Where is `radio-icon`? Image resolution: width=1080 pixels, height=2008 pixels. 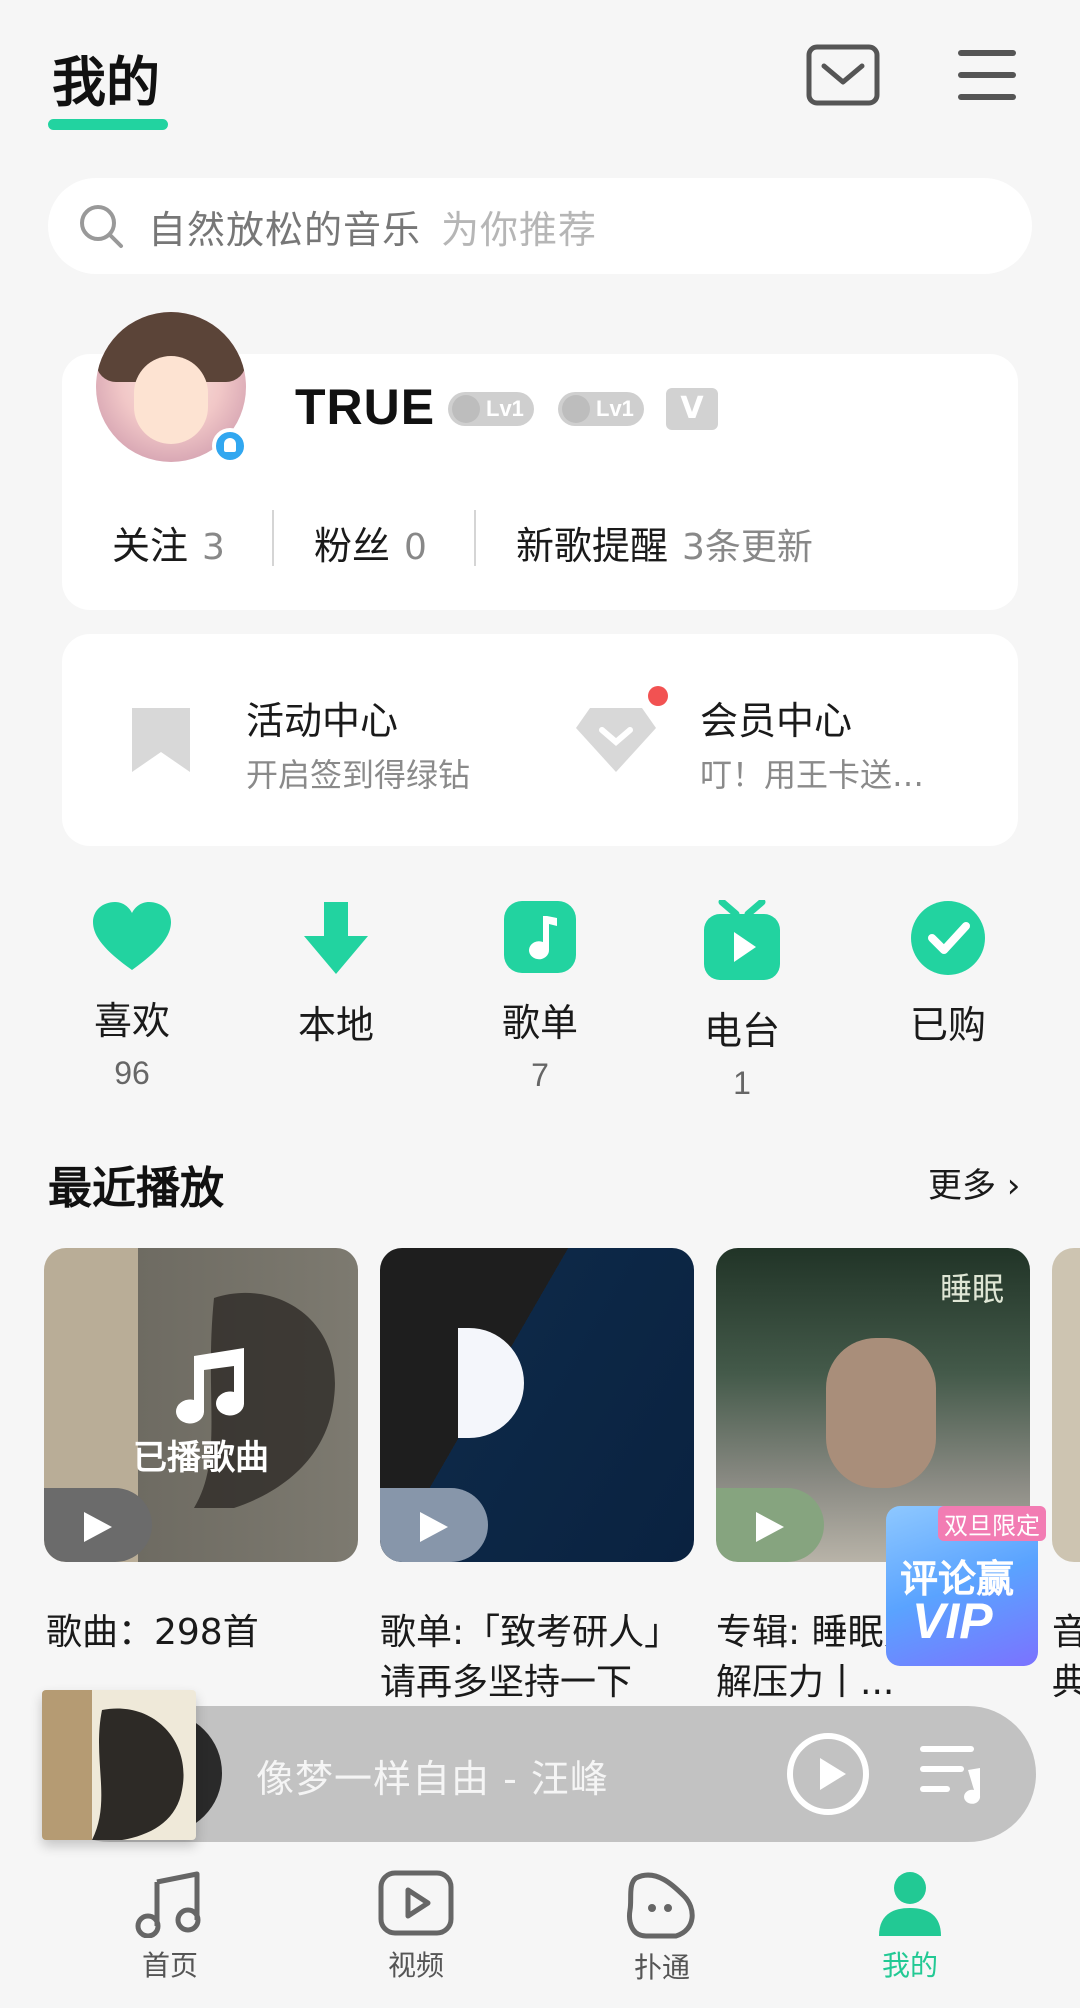 radio-icon is located at coordinates (742, 940).